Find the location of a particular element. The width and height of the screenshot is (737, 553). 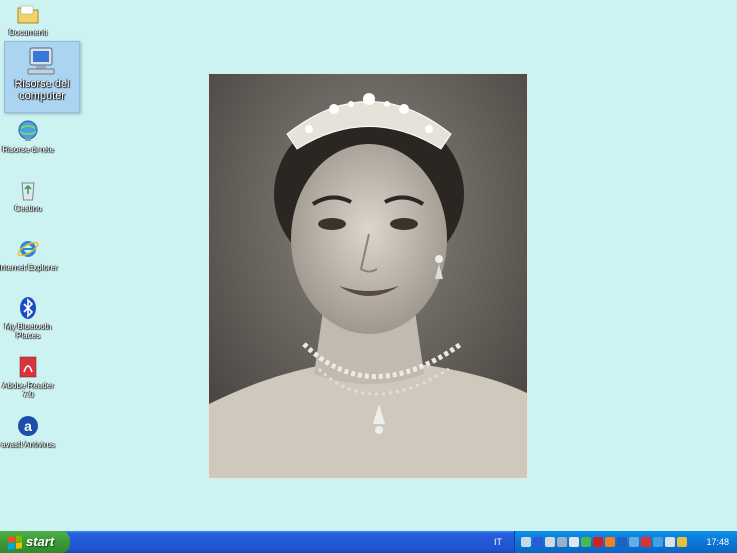

update-icon is located at coordinates (622, 542).